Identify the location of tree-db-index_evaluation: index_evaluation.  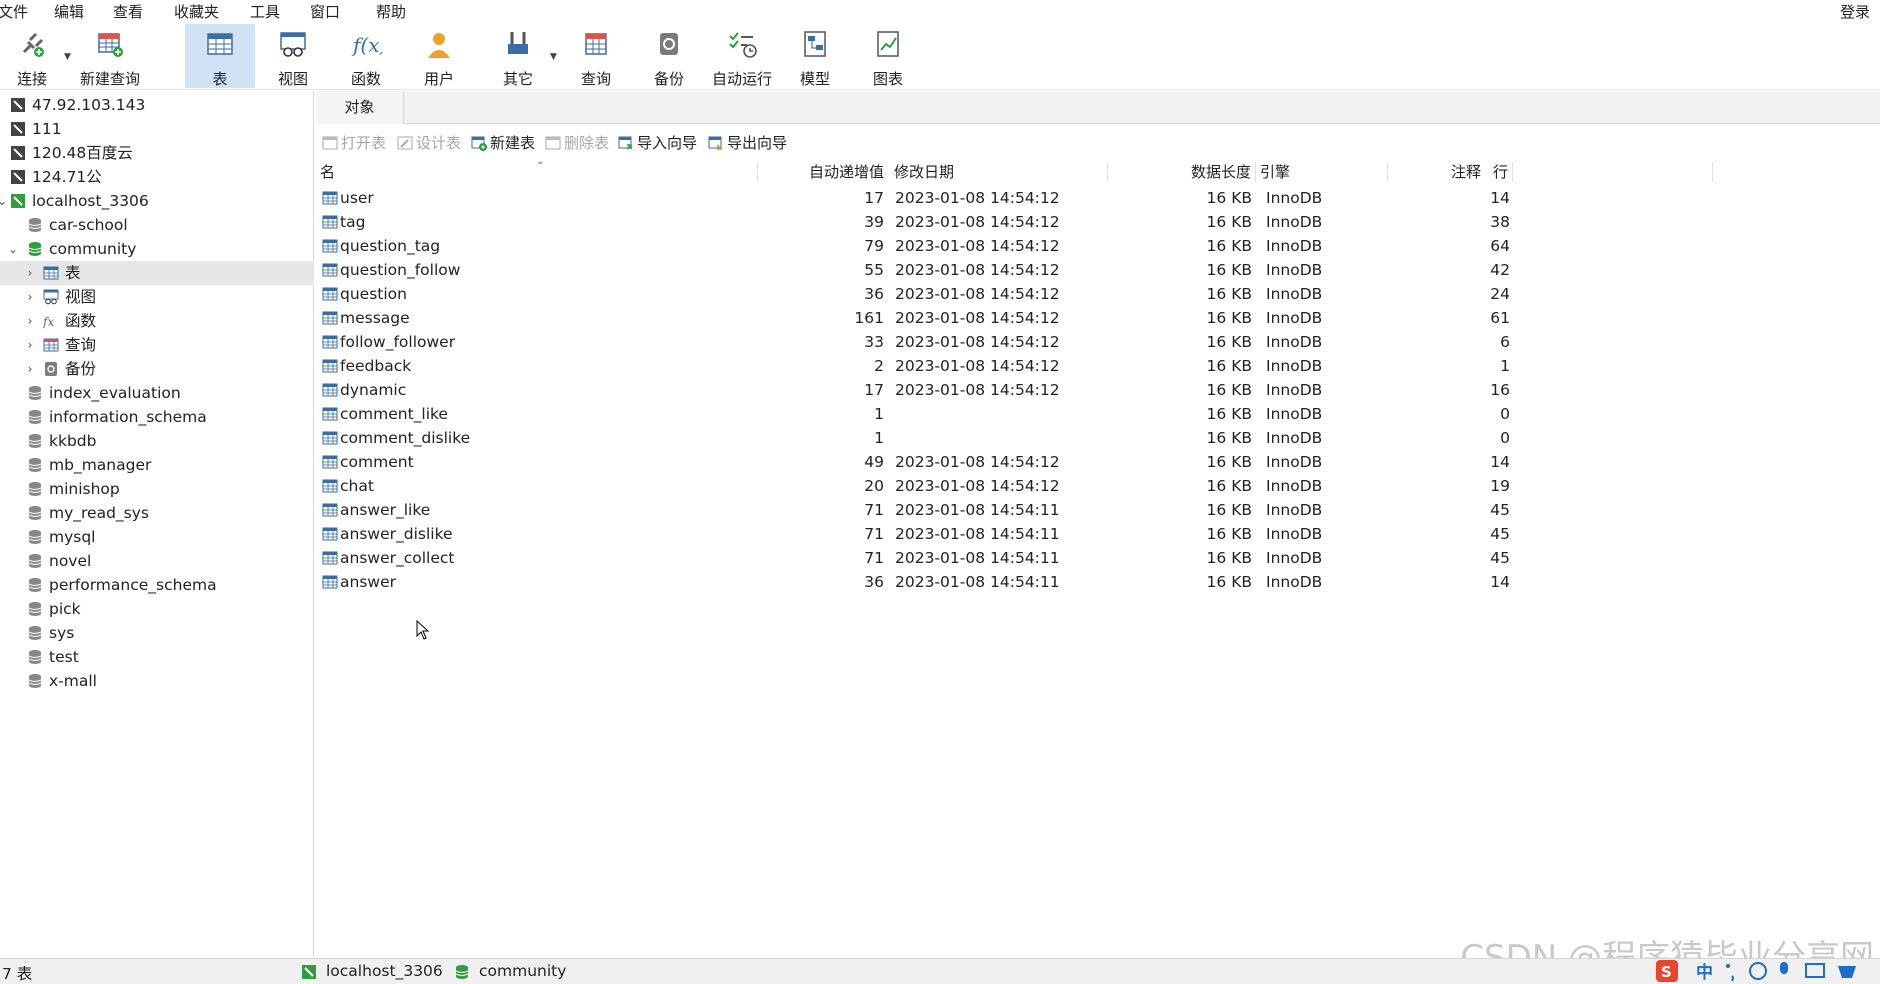
(157, 393).